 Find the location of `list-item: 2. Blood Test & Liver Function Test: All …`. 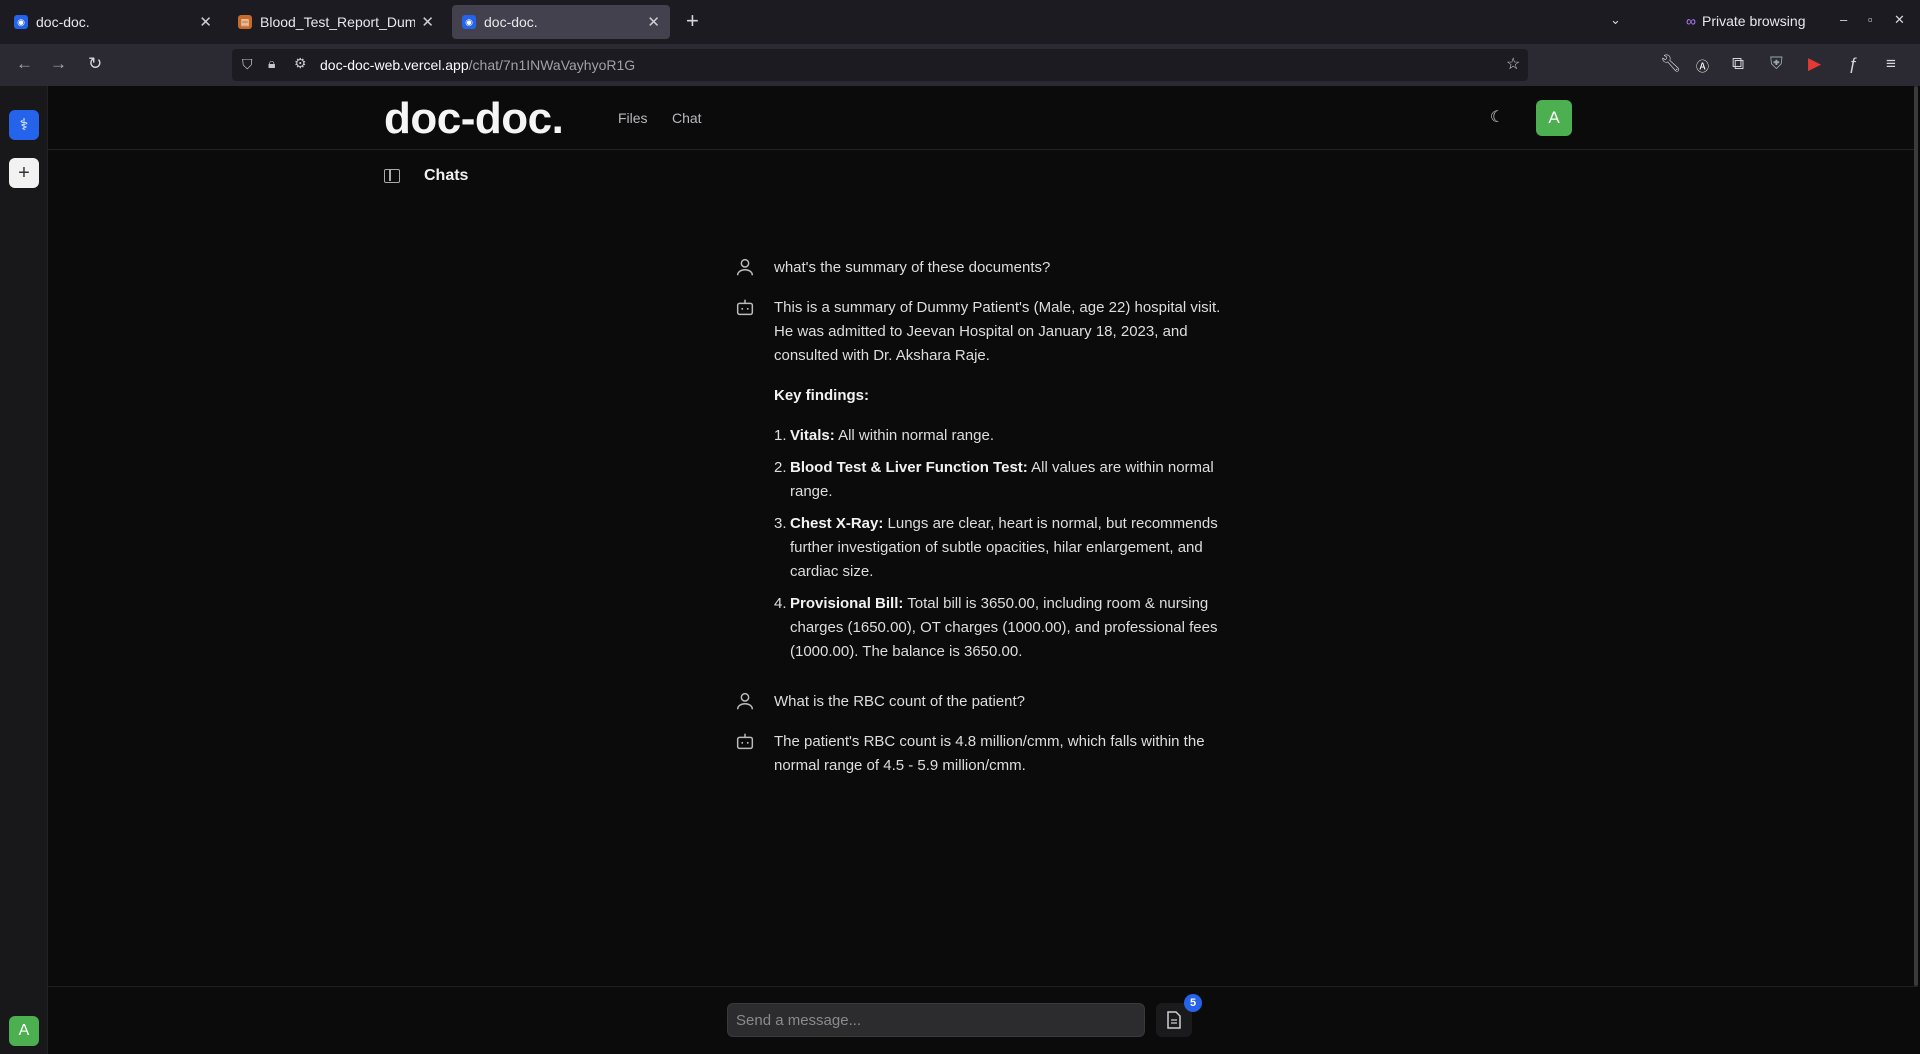

list-item: 2. Blood Test & Liver Function Test: All … is located at coordinates (1004, 480).